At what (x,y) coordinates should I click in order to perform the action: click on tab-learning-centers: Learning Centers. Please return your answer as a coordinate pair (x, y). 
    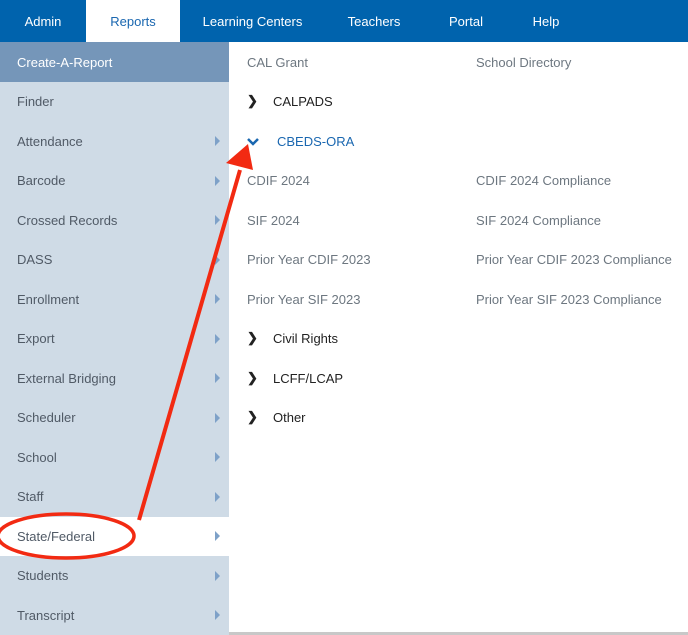
    Looking at the image, I should click on (252, 21).